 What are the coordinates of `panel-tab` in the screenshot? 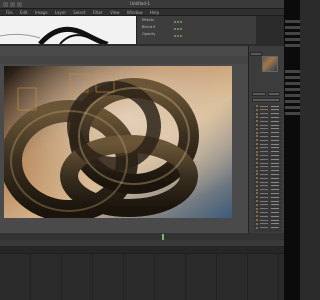 It's located at (256, 54).